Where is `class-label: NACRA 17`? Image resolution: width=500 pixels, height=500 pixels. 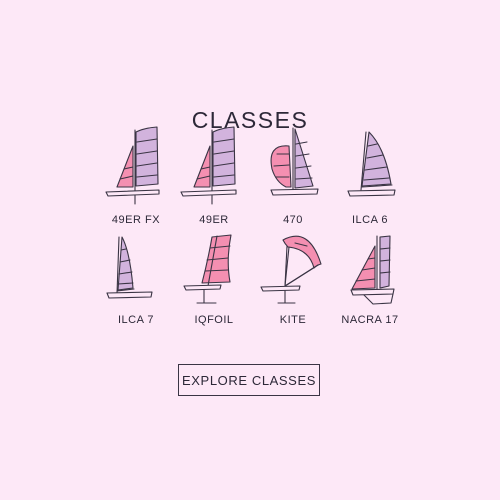
class-label: NACRA 17 is located at coordinates (370, 320).